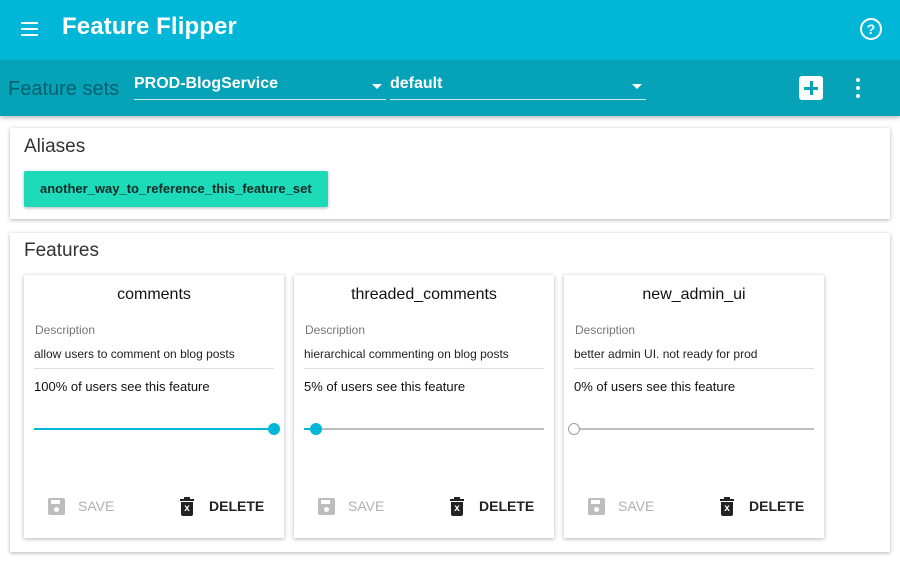  Describe the element at coordinates (122, 386) in the screenshot. I see `rollout-percentage-text: 100% of users see this feature` at that location.